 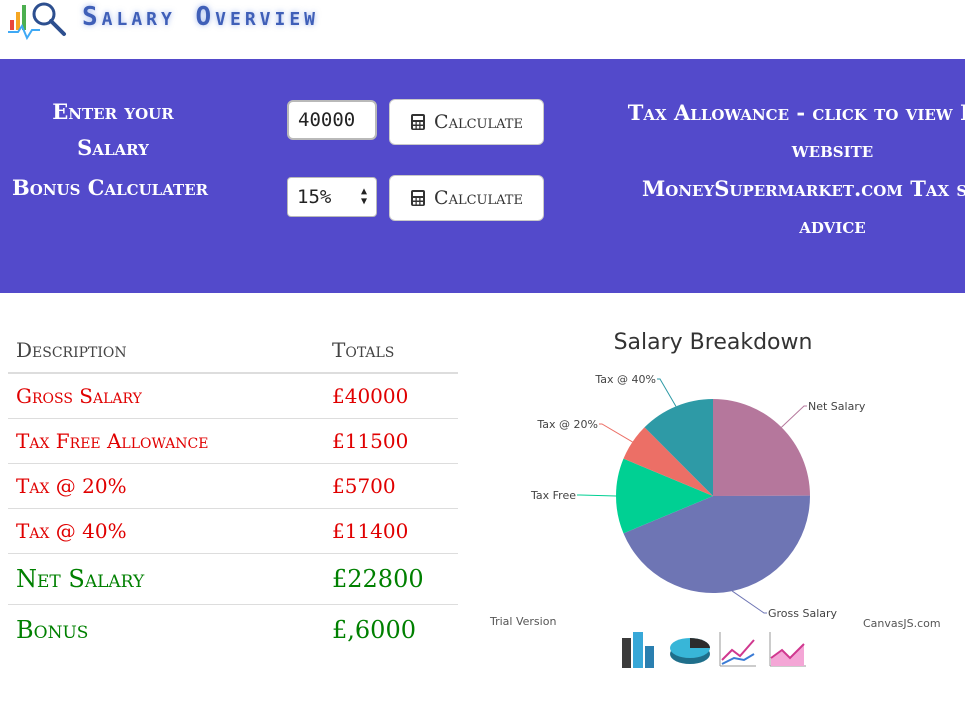 I want to click on salary-label: Enter your Salary, so click(x=113, y=129).